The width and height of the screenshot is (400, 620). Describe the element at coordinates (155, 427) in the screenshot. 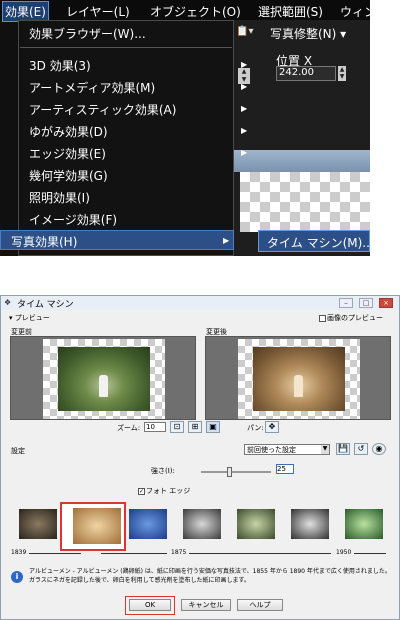

I see `zoom-input: 10` at that location.